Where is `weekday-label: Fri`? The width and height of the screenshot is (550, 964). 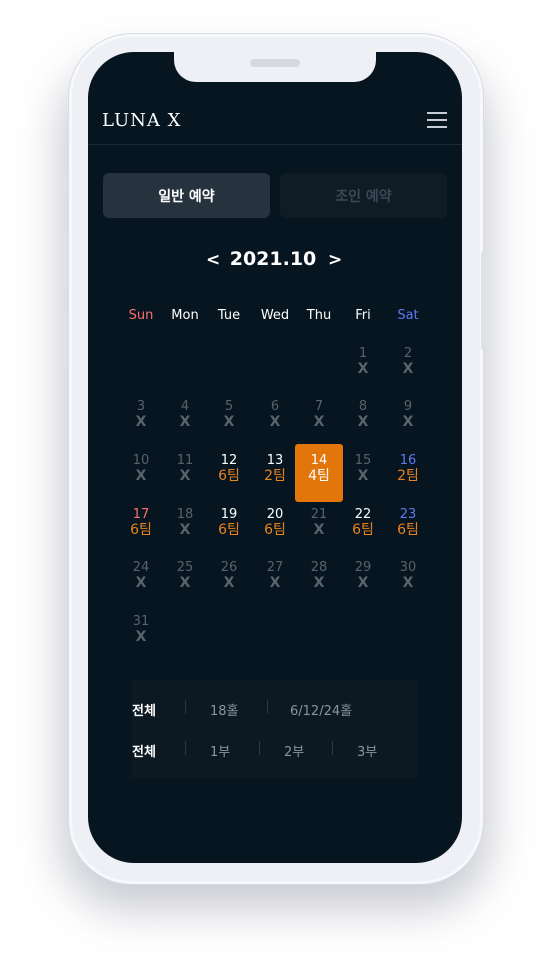 weekday-label: Fri is located at coordinates (363, 315).